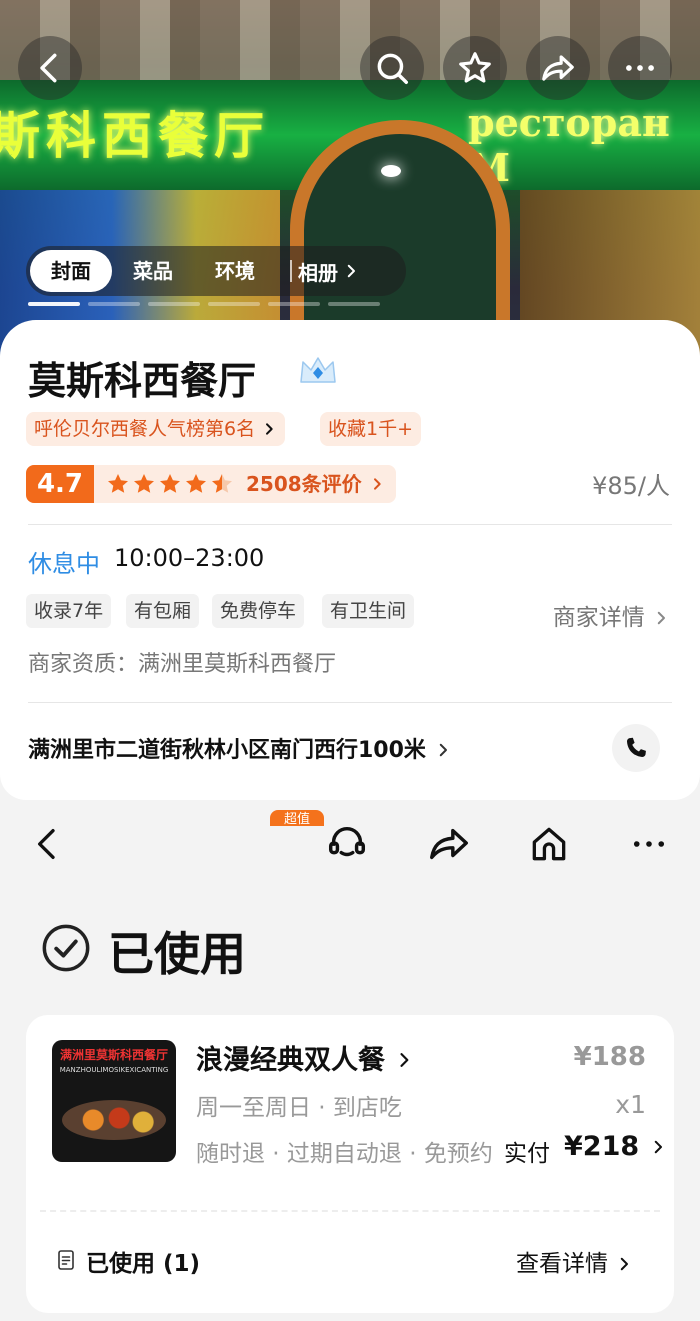  I want to click on product-usage-info: 周一至周日 · 到店吃, so click(299, 1108).